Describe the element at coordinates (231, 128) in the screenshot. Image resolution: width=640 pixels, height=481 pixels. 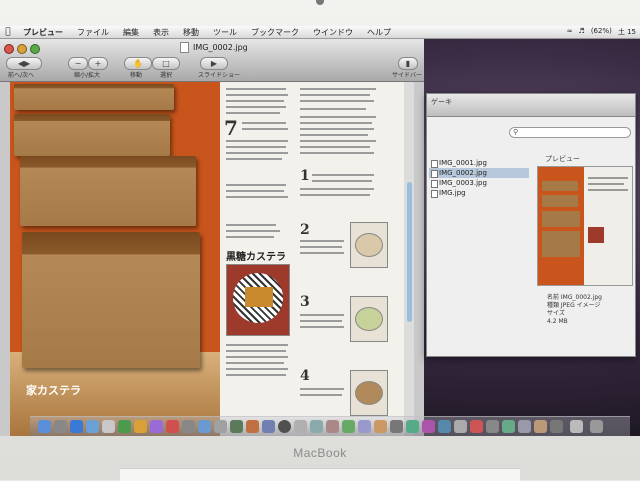
I see `step-number: 7` at that location.